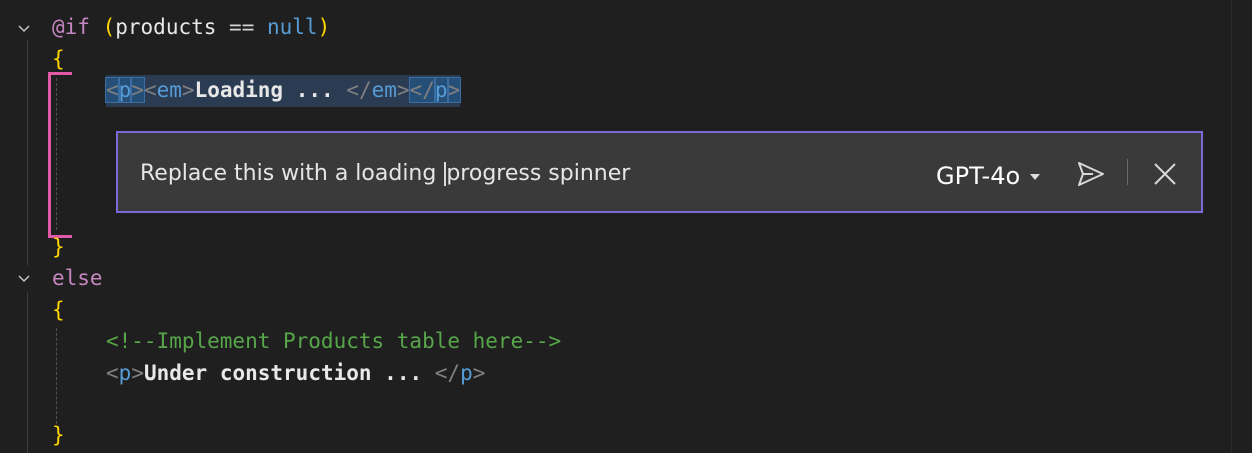 The image size is (1252, 453). I want to click on identifier: products, so click(166, 27).